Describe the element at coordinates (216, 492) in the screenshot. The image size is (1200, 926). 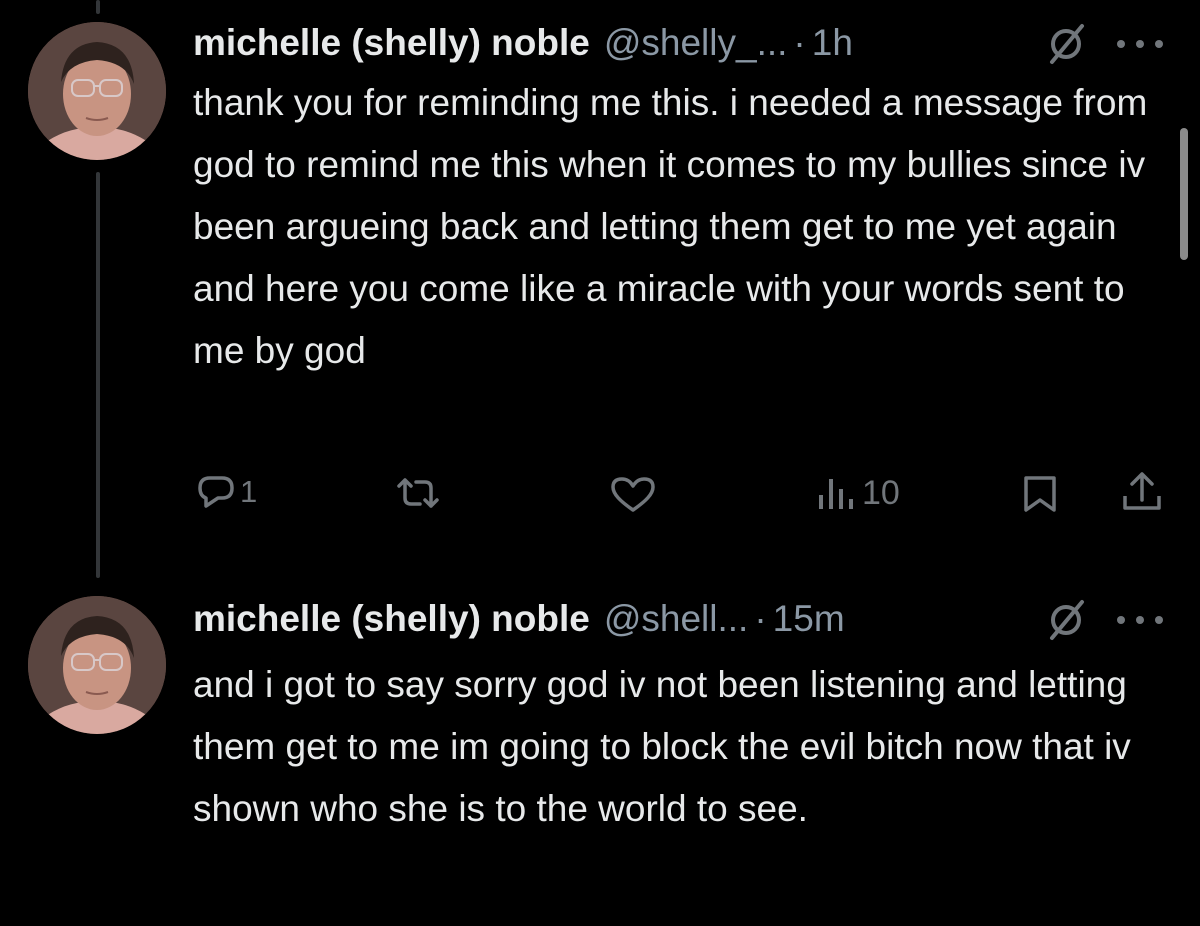
I see `reply-icon` at that location.